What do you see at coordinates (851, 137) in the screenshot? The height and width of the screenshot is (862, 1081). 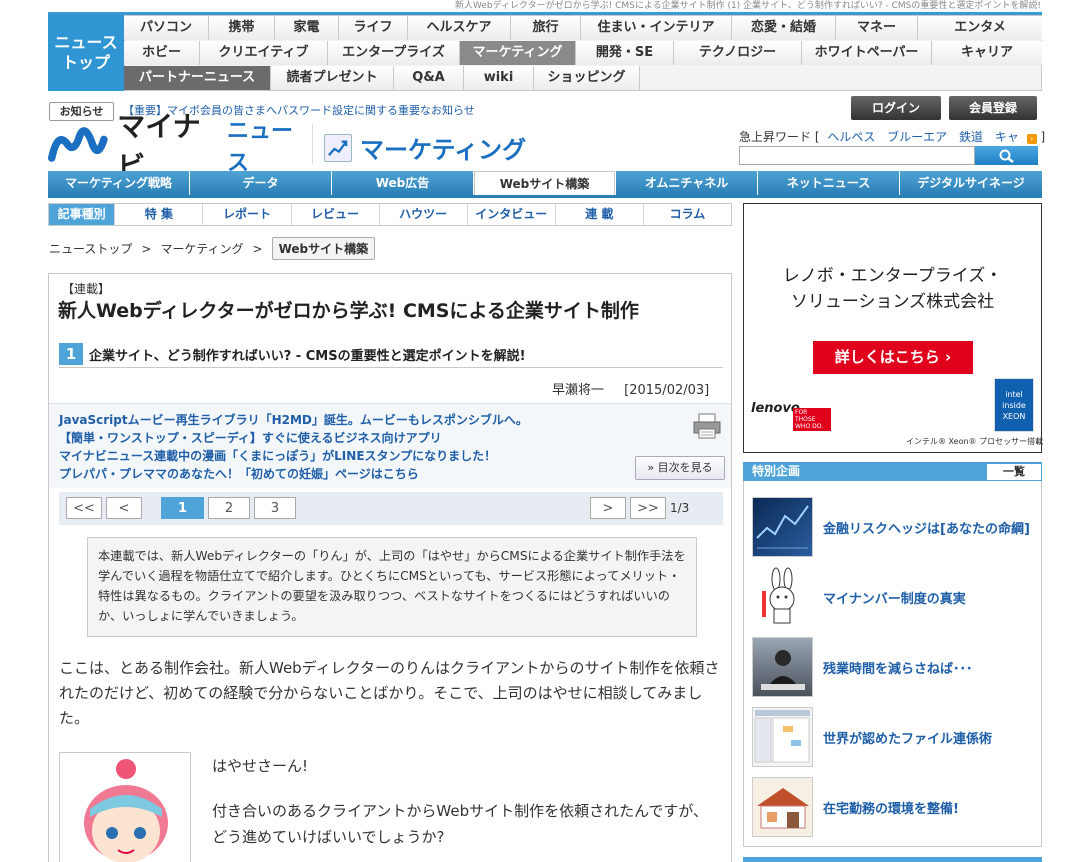 I see `trend-word: ヘルペス` at bounding box center [851, 137].